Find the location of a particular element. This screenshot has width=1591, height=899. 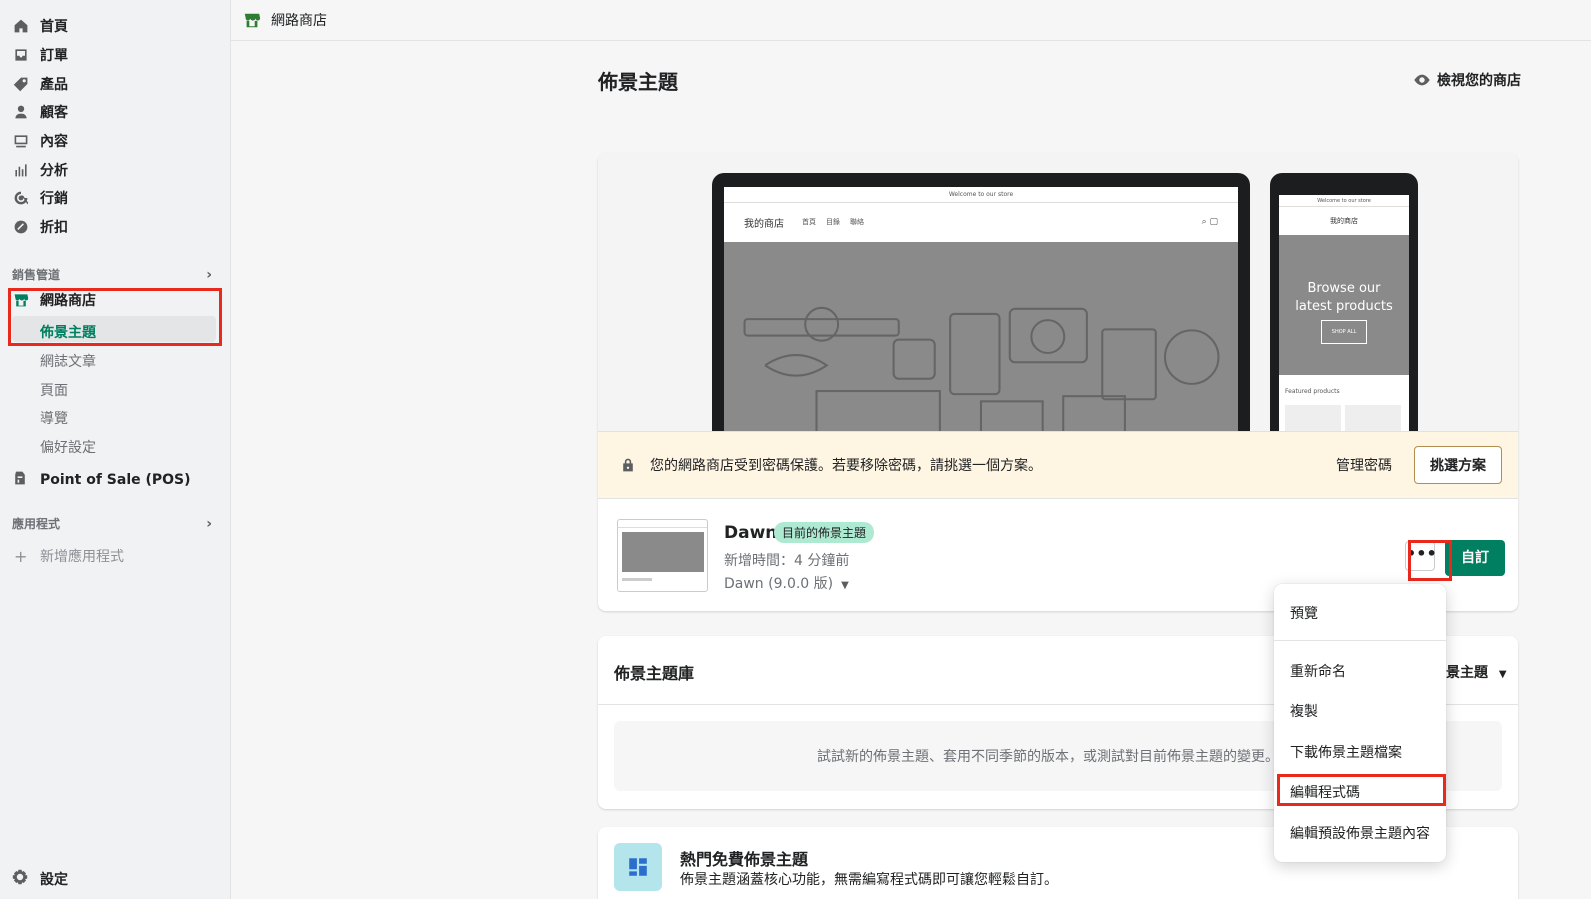

theme-version-label: Dawn (9.0.0 版) is located at coordinates (779, 584).